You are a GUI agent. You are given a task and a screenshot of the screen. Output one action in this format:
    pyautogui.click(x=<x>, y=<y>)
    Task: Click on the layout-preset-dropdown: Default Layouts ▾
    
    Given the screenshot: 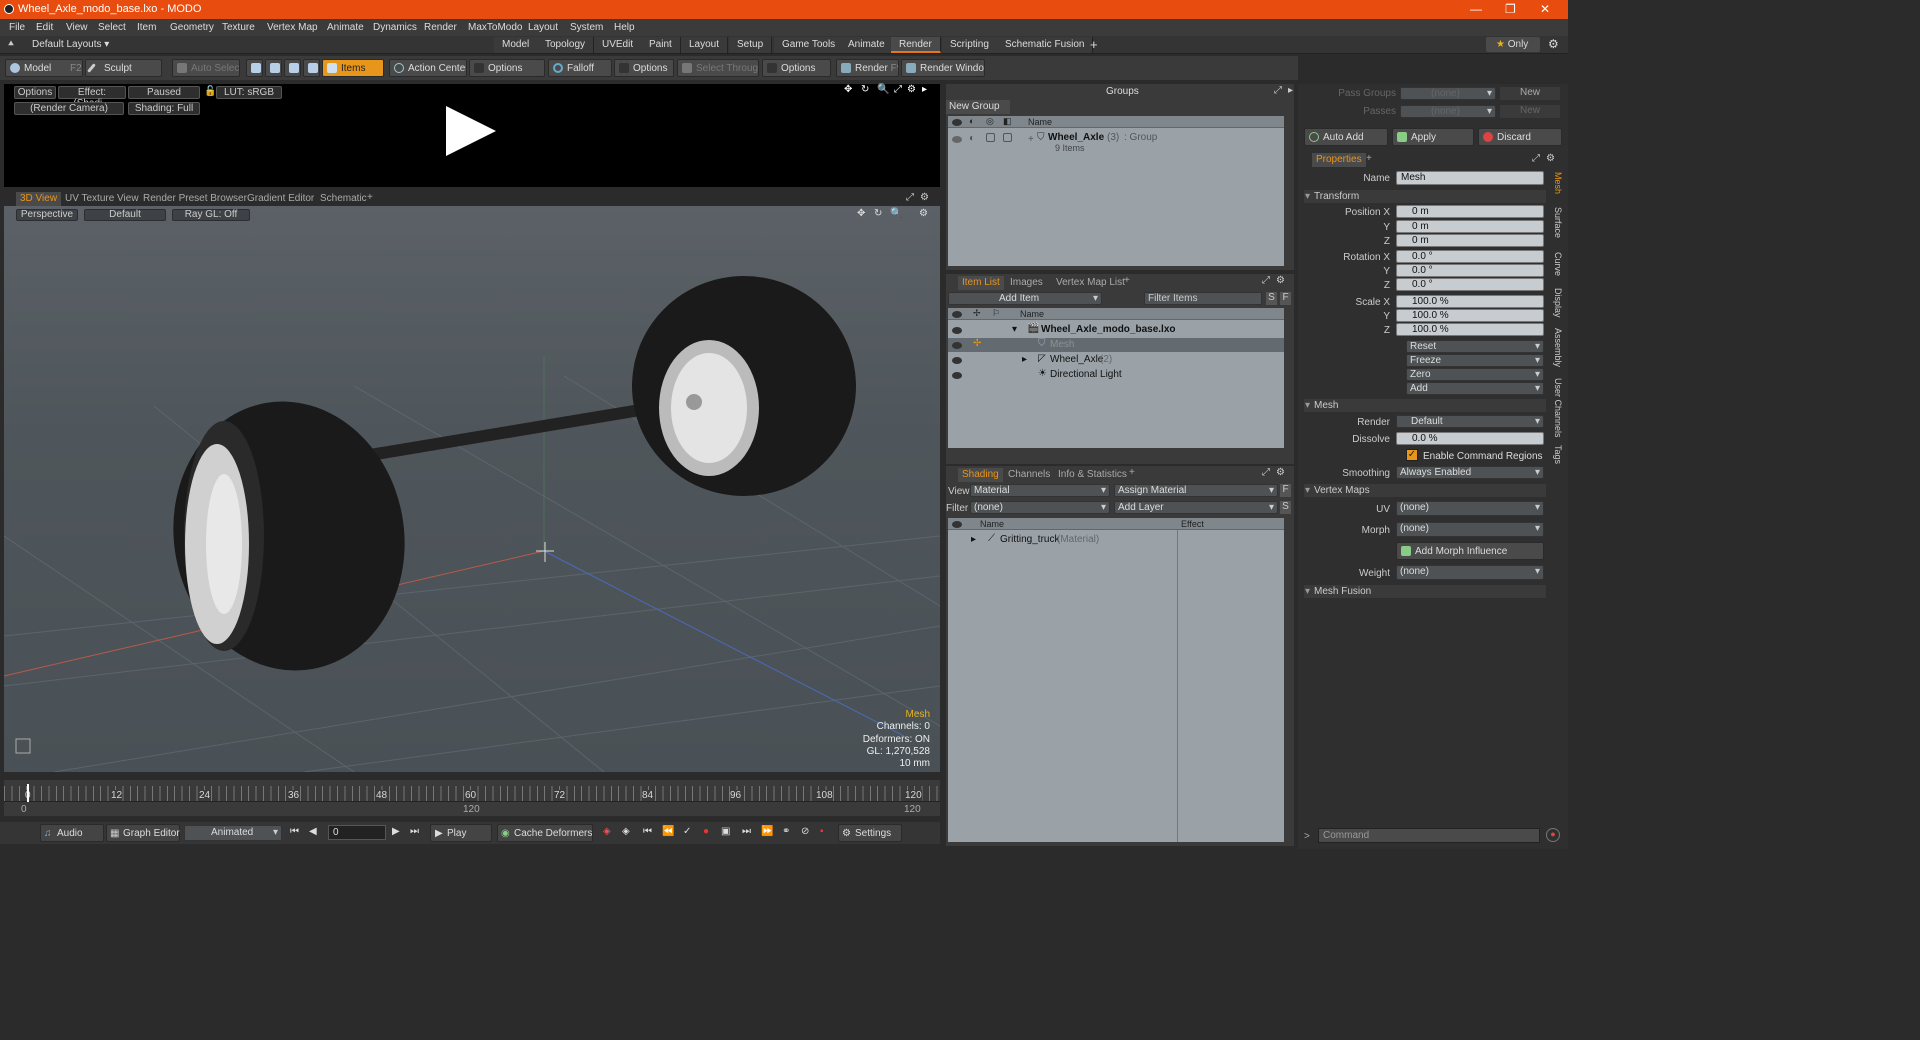 What is the action you would take?
    pyautogui.click(x=70, y=44)
    